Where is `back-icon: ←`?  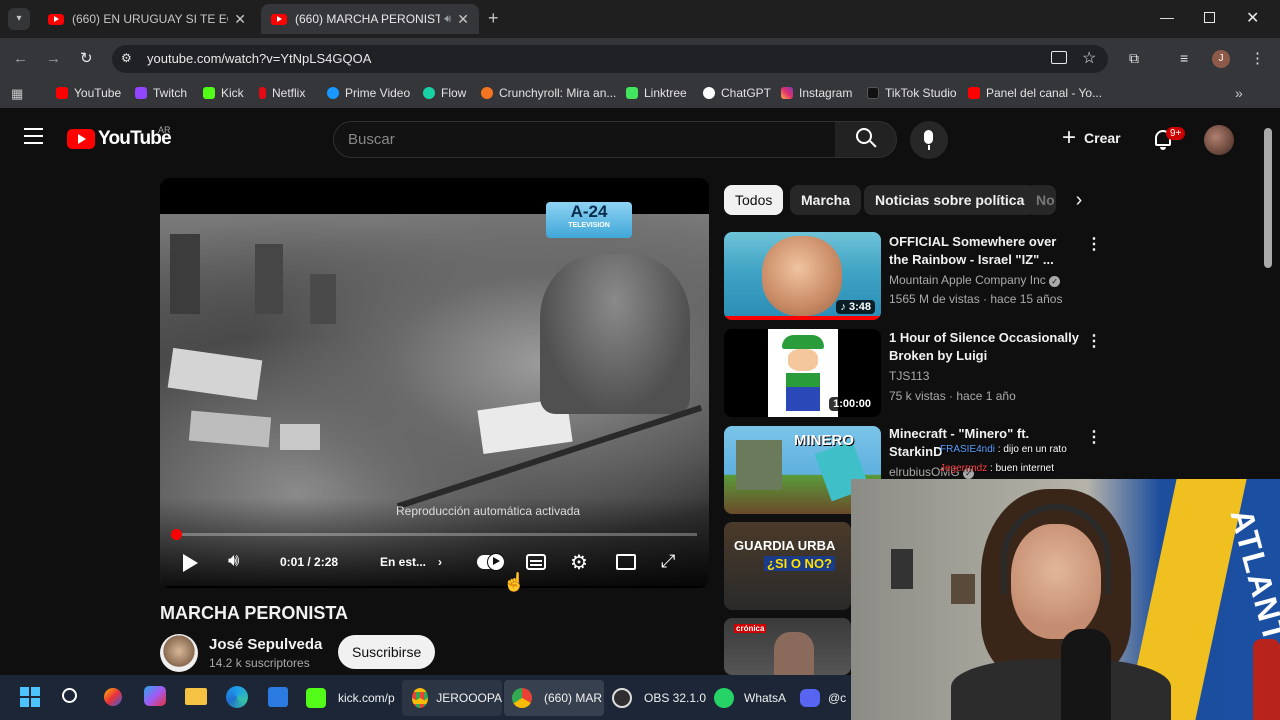 back-icon: ← is located at coordinates (20, 58).